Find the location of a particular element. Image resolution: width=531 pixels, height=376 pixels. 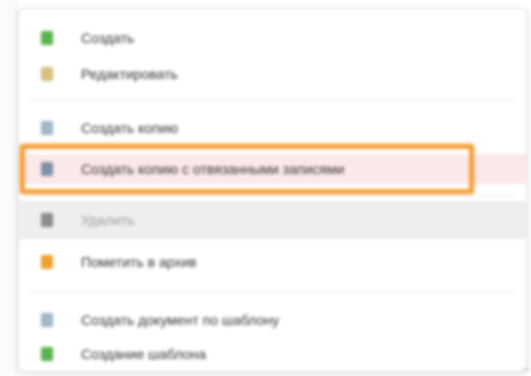

menu-item-label: Редактировать is located at coordinates (129, 74).